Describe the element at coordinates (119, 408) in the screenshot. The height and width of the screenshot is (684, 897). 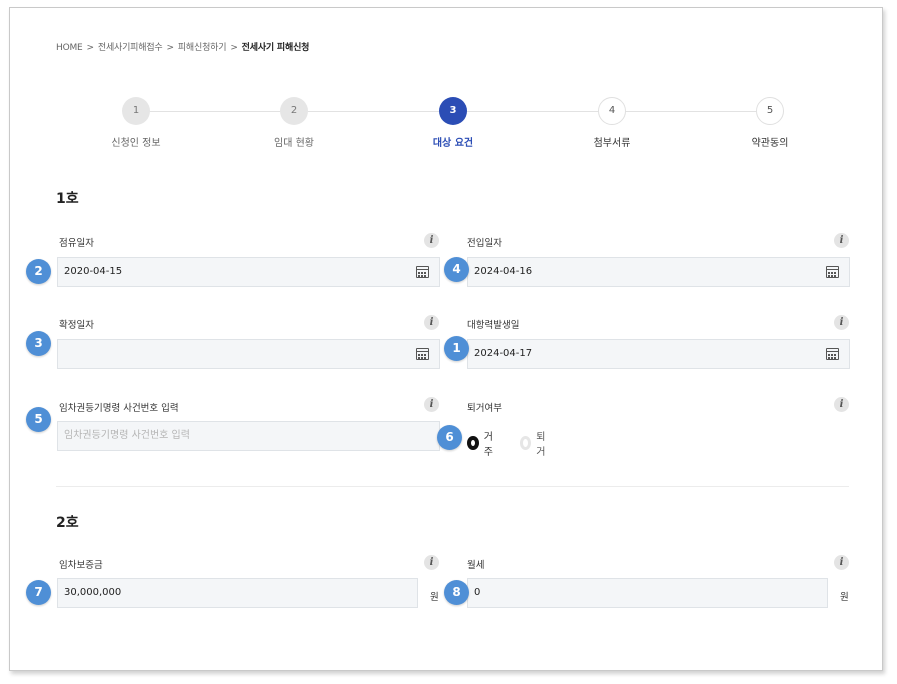
I see `lease-registration-label: 임차권등기명령 사건번호 입력` at that location.